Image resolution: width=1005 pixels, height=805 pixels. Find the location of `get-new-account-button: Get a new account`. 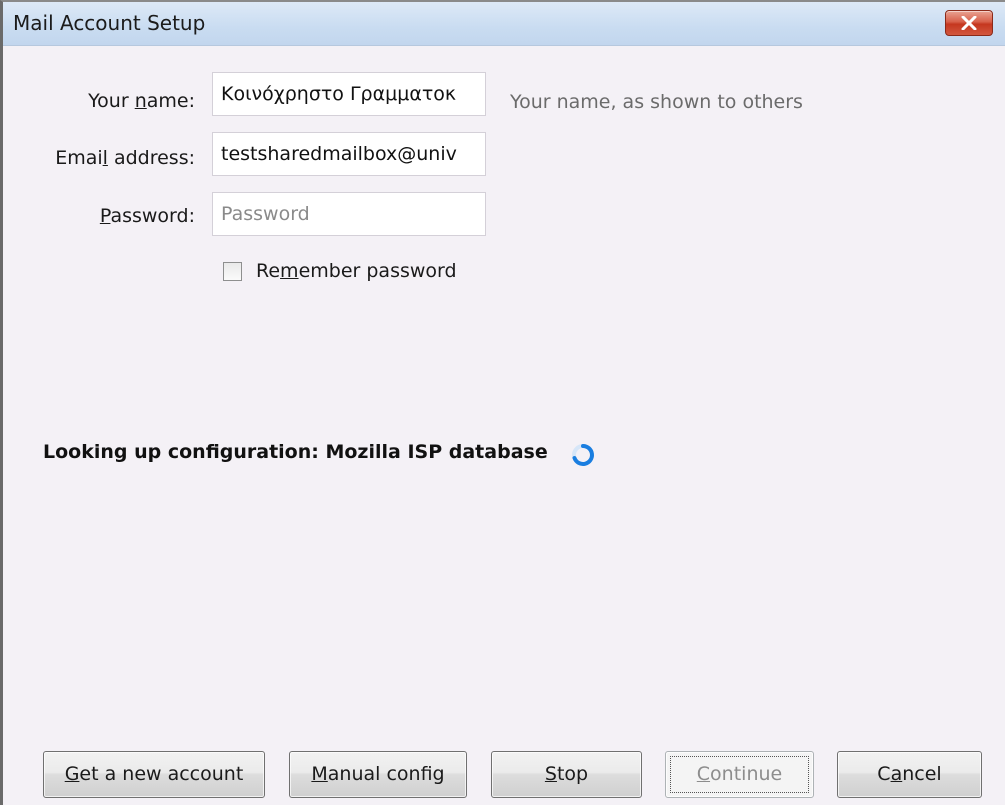

get-new-account-button: Get a new account is located at coordinates (154, 774).